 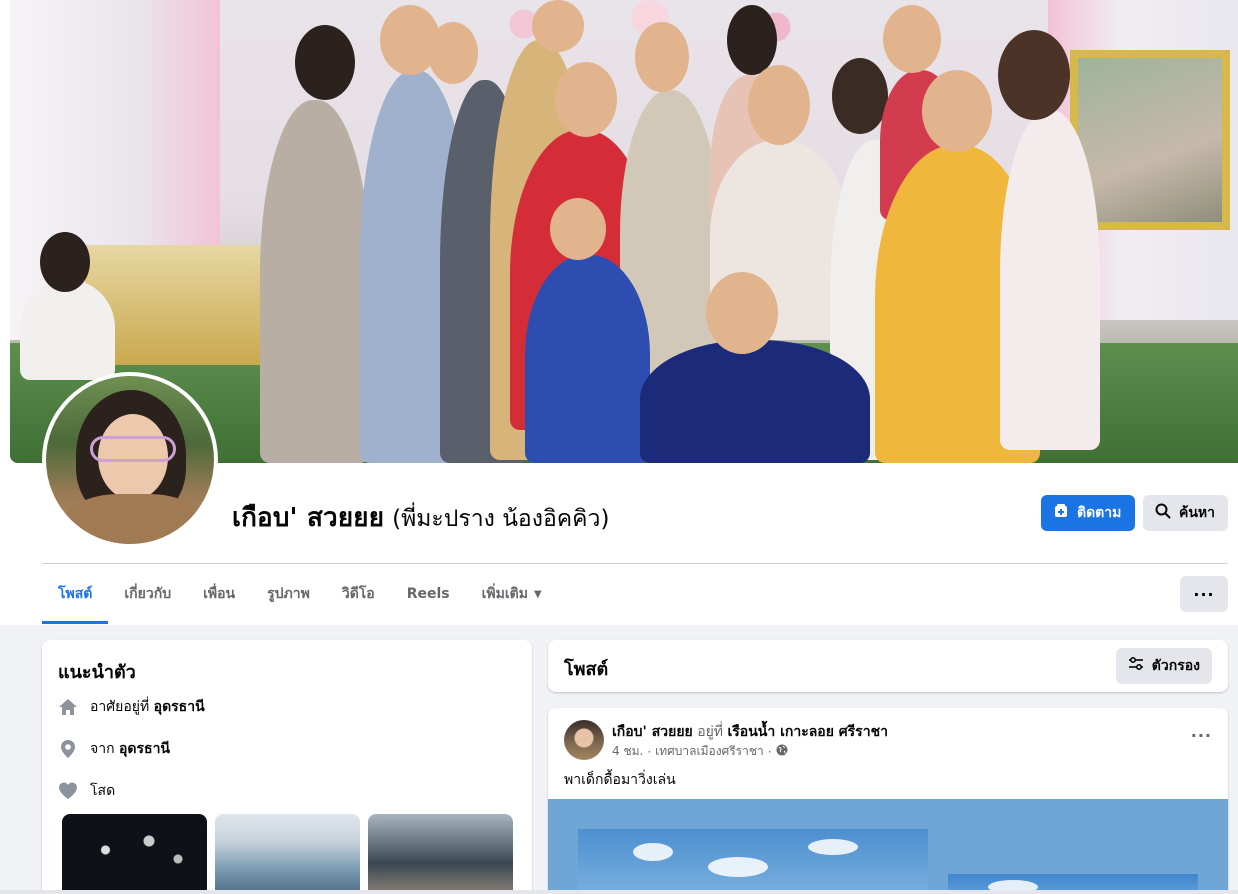 What do you see at coordinates (1201, 735) in the screenshot?
I see `post-menu-button: ···` at bounding box center [1201, 735].